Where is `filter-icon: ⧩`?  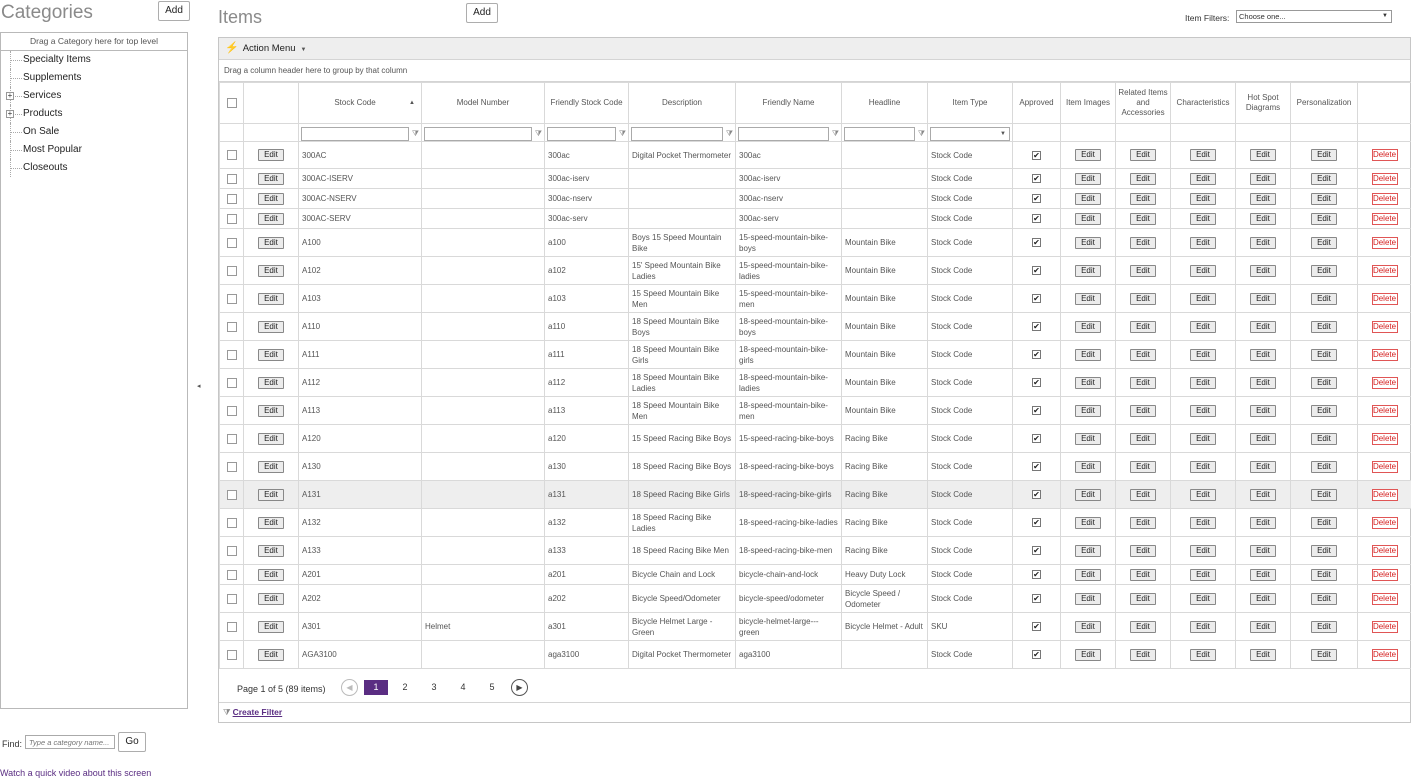 filter-icon: ⧩ is located at coordinates (415, 133).